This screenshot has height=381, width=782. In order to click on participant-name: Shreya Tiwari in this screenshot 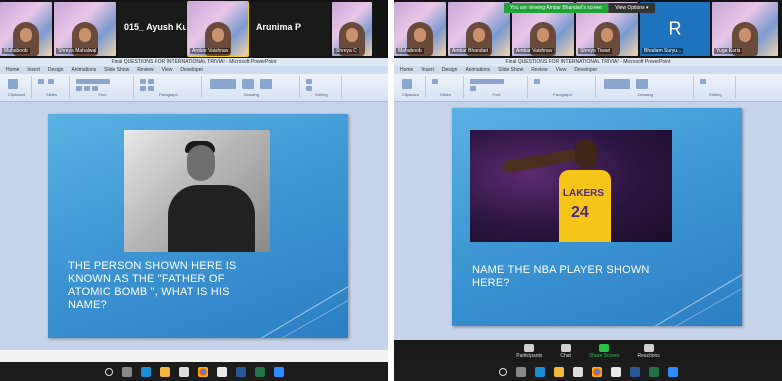, I will do `click(595, 51)`.